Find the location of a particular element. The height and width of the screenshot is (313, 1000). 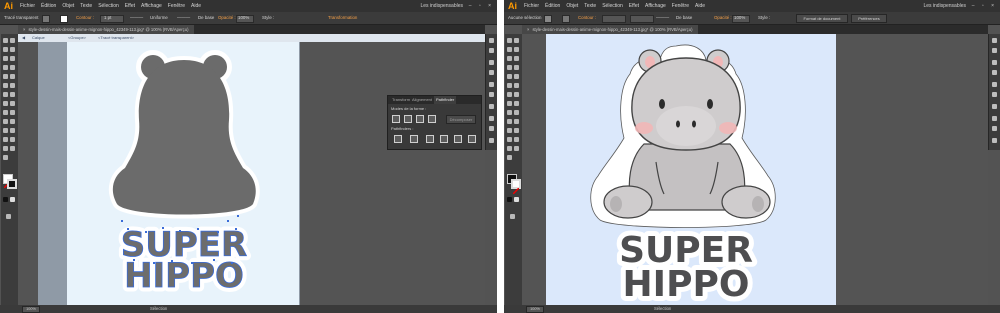

type-tool-icon is located at coordinates (516, 58).